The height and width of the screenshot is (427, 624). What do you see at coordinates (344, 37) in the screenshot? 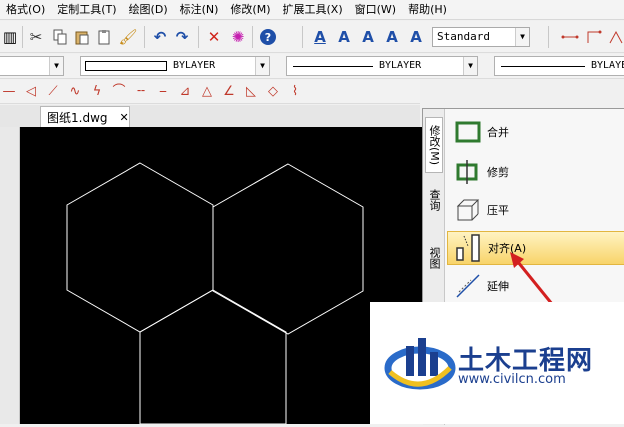
I see `text-a-icon: A` at bounding box center [344, 37].